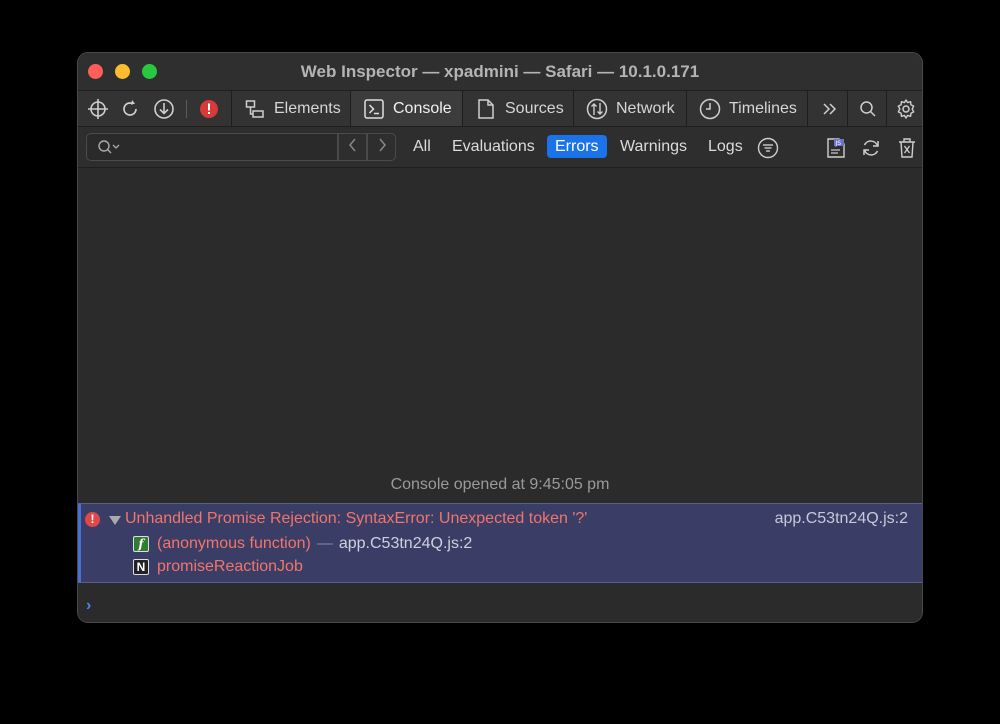 The image size is (1000, 724). What do you see at coordinates (577, 146) in the screenshot?
I see `filter-errors-button: Errors` at bounding box center [577, 146].